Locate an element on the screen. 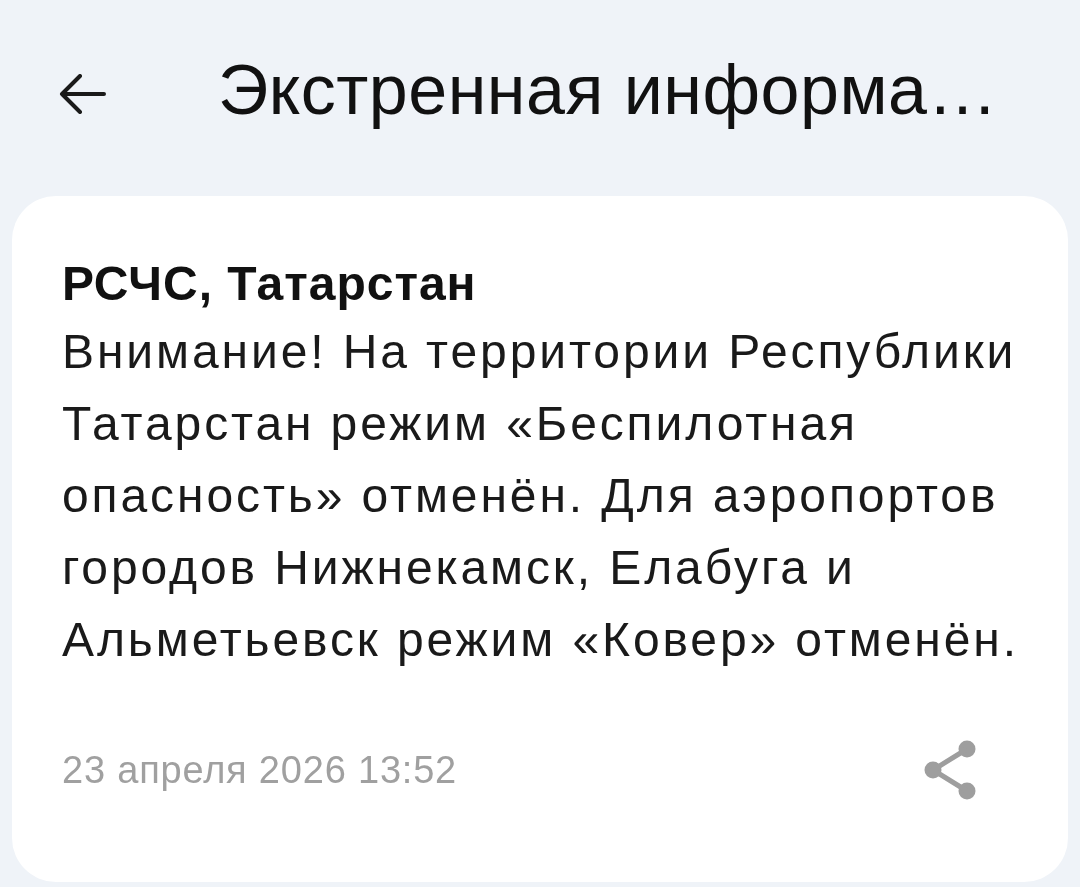 This screenshot has height=887, width=1080. share-icon is located at coordinates (950, 770).